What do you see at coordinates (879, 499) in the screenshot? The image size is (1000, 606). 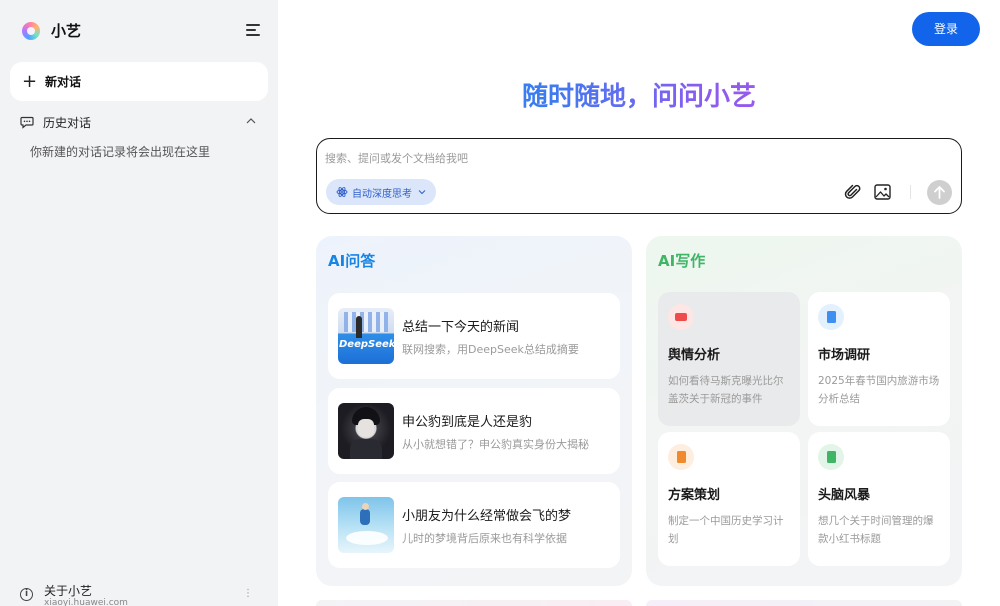 I see `writing-item-brainstorm: 头脑风暴 想几个关于时间管理的爆款小红书标题` at bounding box center [879, 499].